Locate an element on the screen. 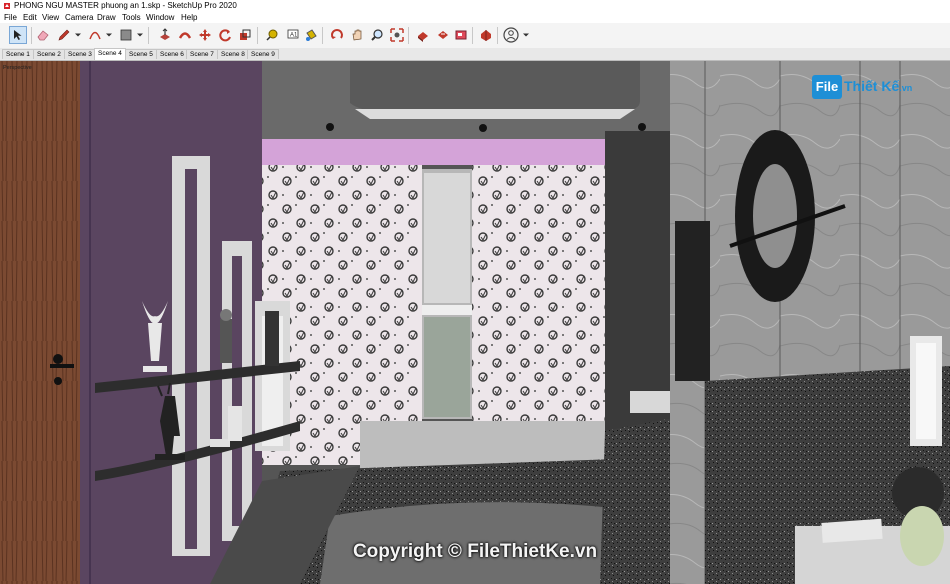 Image resolution: width=950 pixels, height=584 pixels. tab-scene-9: Scene 9 is located at coordinates (263, 54).